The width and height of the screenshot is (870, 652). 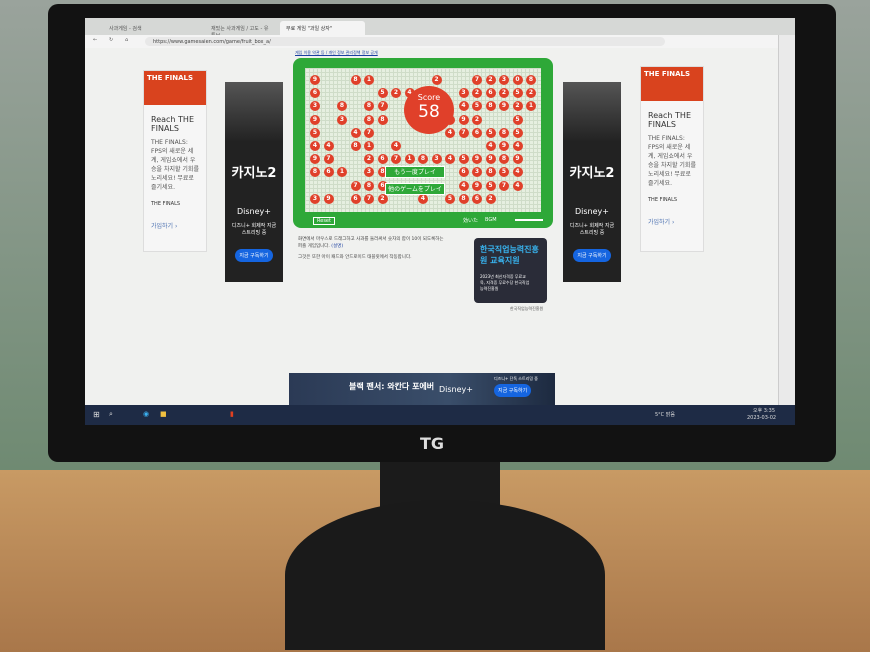 I want to click on option-checkbox-1: 効いた, so click(x=470, y=220).